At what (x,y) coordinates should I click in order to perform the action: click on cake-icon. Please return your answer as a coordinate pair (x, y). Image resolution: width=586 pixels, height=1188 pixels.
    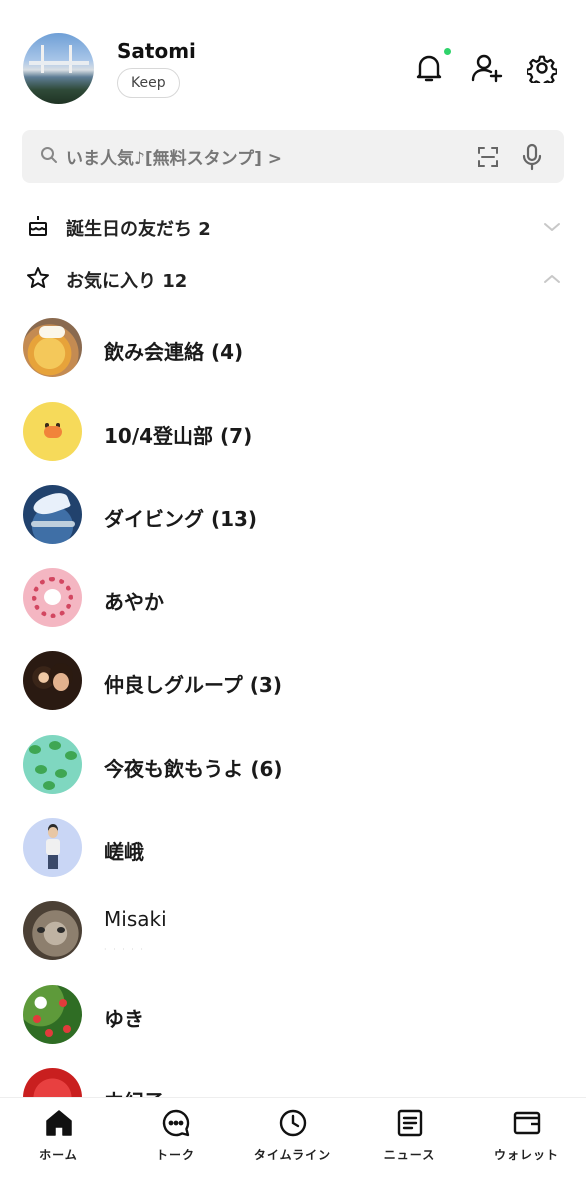
    Looking at the image, I should click on (38, 228).